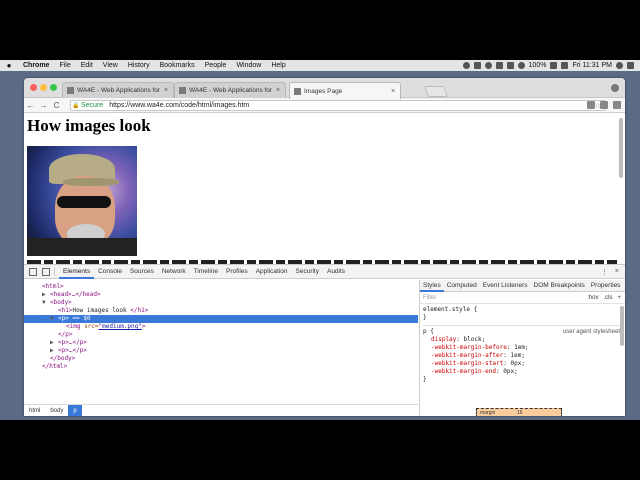 The width and height of the screenshot is (640, 480). I want to click on tray-app-icon, so click(477, 65).